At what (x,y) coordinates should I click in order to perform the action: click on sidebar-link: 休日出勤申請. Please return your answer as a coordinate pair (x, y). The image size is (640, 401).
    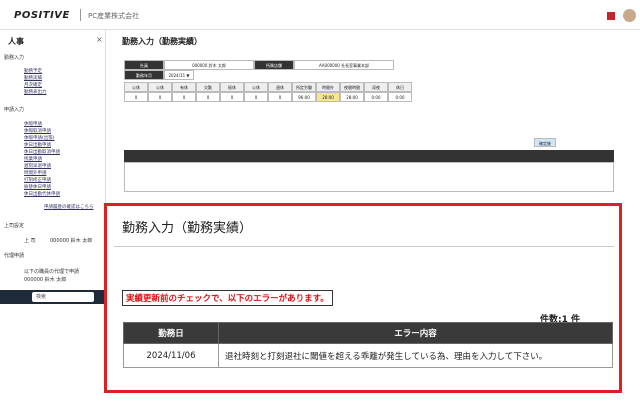
    Looking at the image, I should click on (37, 145).